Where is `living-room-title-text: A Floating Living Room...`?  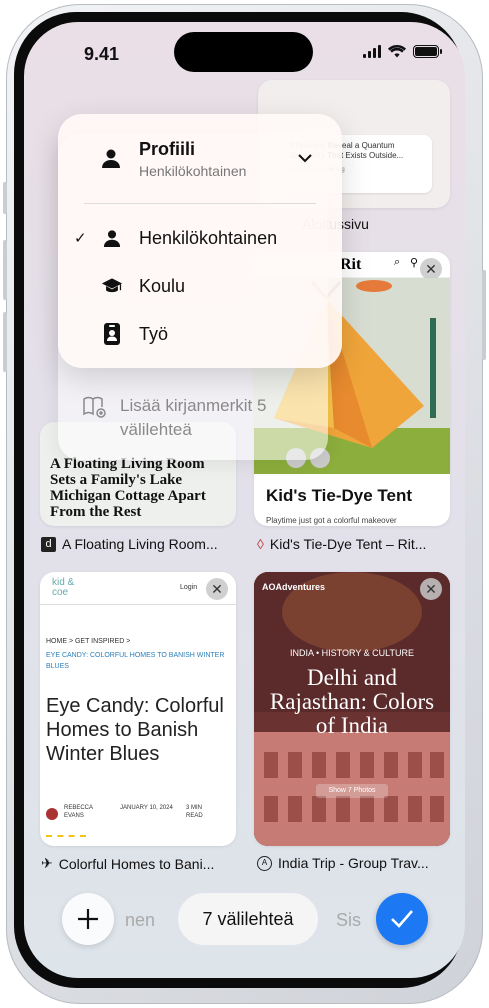 living-room-title-text: A Floating Living Room... is located at coordinates (140, 544).